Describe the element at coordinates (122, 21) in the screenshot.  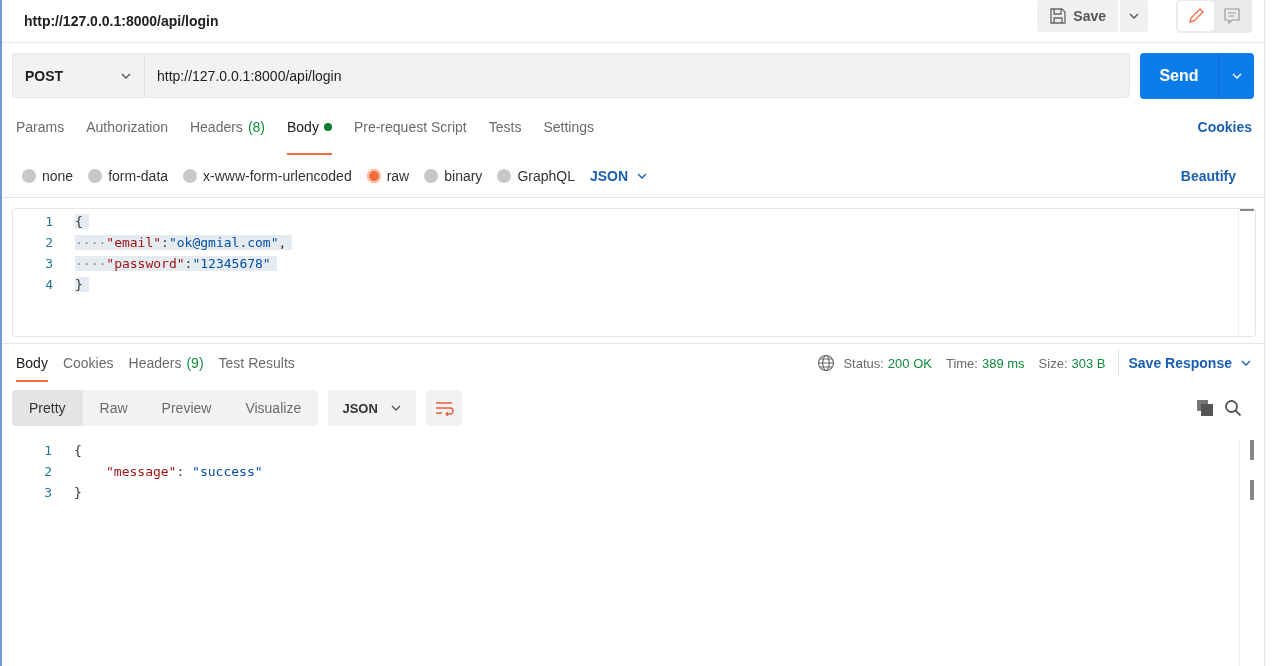
I see `request-title: http://127.0.0.1:8000/api/login` at that location.